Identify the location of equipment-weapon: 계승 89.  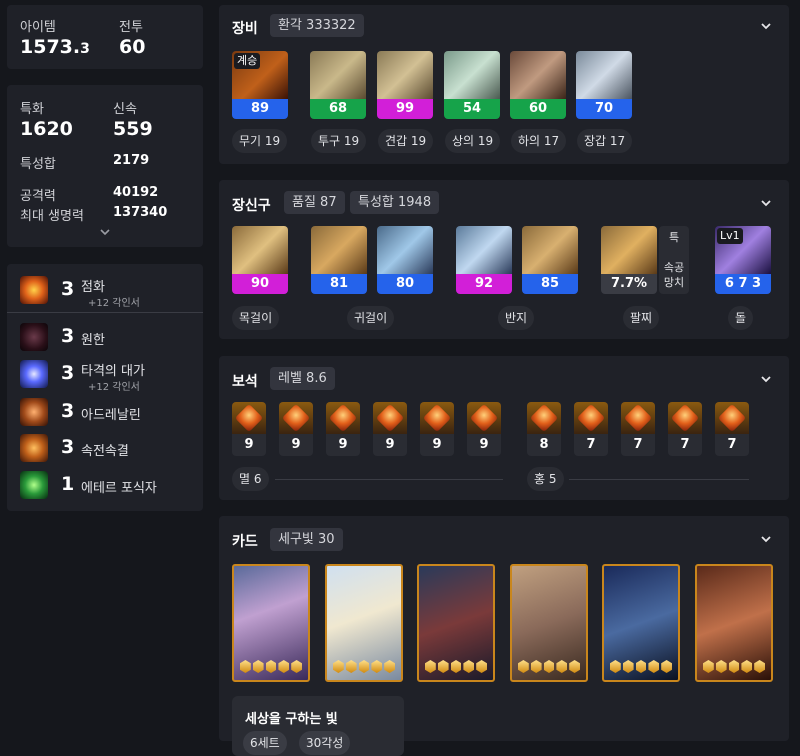
(260, 85).